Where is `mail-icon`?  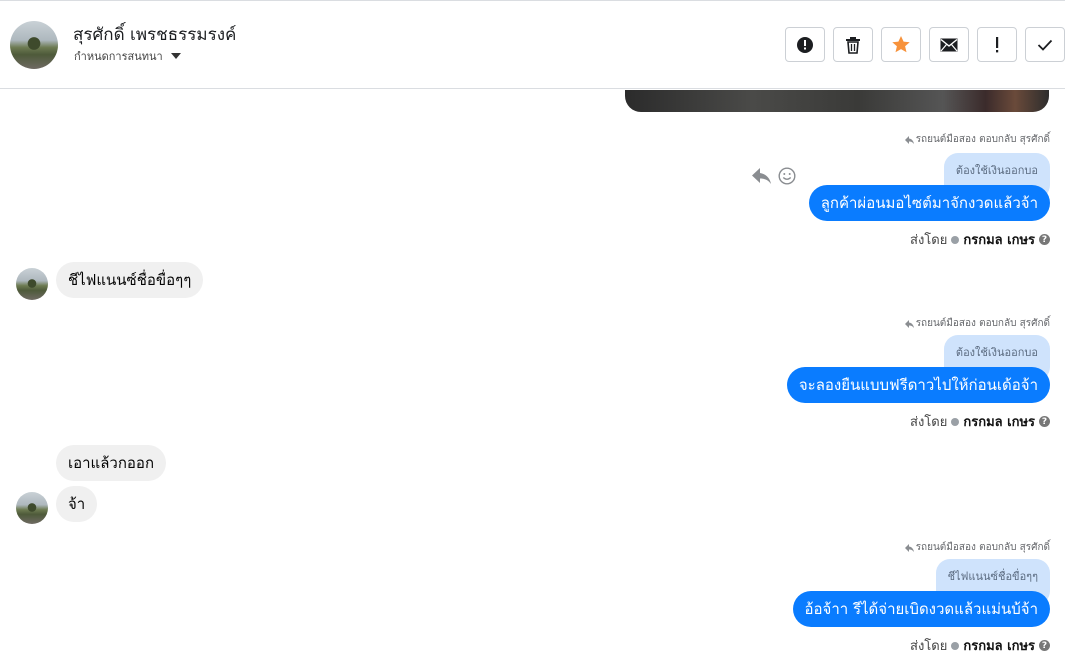 mail-icon is located at coordinates (949, 44).